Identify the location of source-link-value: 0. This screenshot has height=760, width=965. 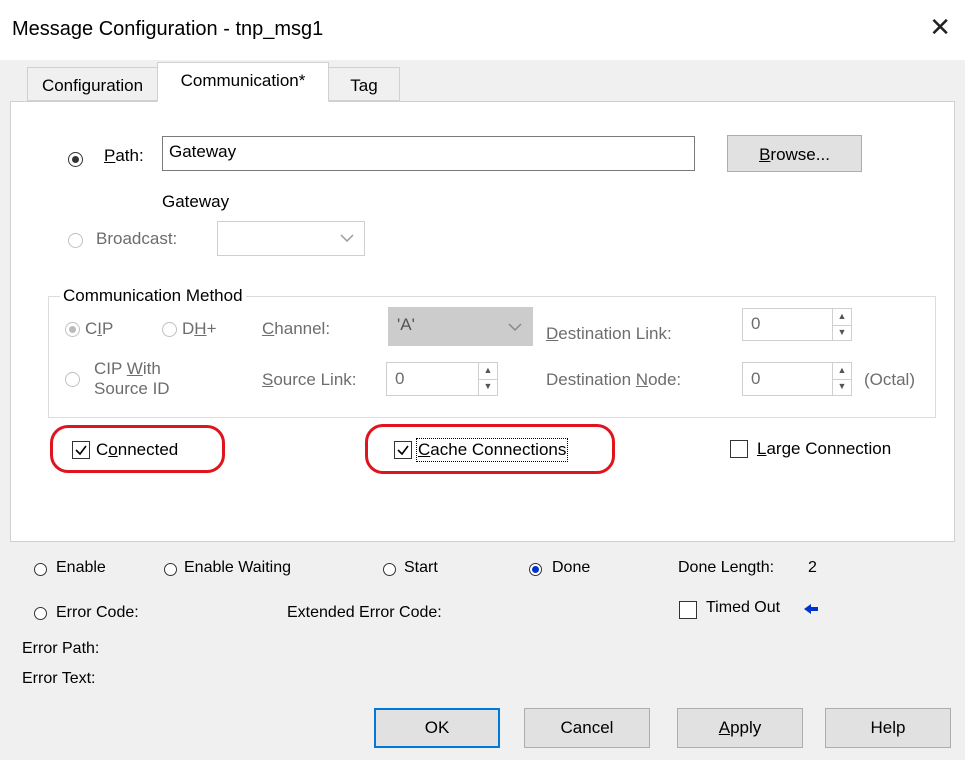
(400, 378).